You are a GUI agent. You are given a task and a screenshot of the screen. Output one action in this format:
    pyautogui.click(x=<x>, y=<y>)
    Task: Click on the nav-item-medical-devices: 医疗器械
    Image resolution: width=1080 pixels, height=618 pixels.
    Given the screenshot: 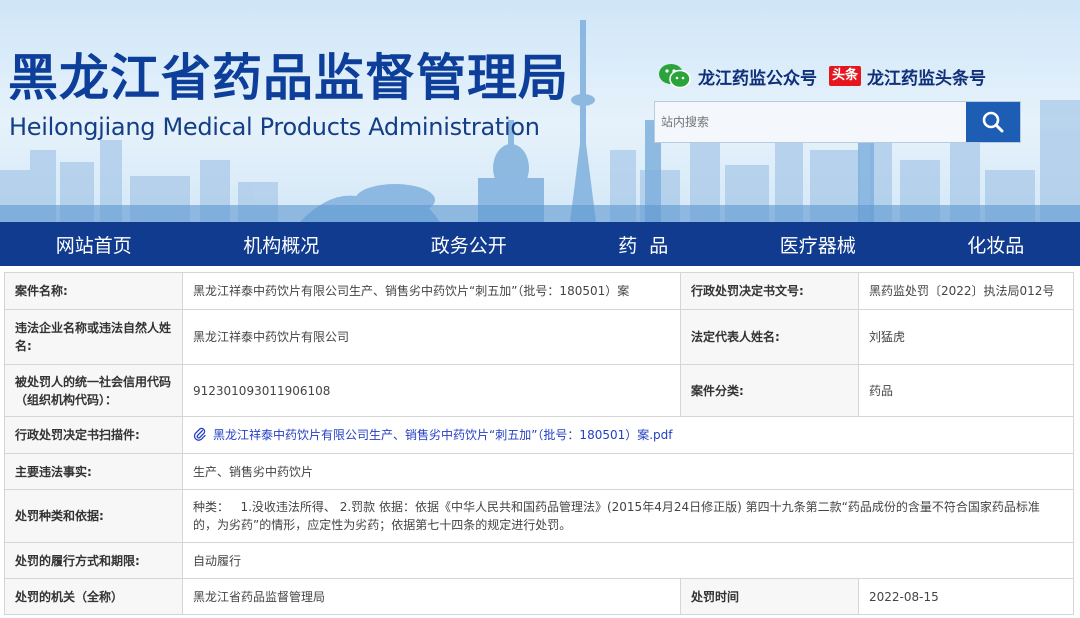 What is the action you would take?
    pyautogui.click(x=818, y=244)
    